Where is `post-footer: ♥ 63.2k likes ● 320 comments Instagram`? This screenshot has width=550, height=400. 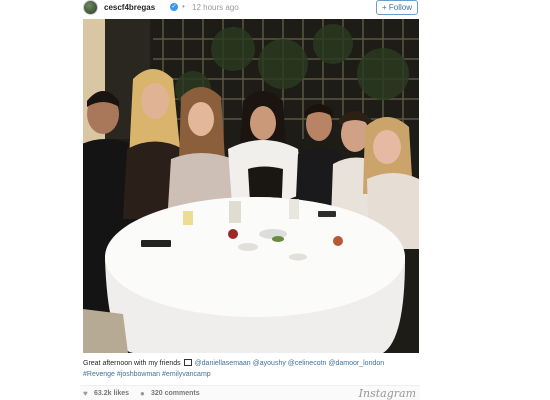 post-footer: ♥ 63.2k likes ● 320 comments Instagram is located at coordinates (250, 392).